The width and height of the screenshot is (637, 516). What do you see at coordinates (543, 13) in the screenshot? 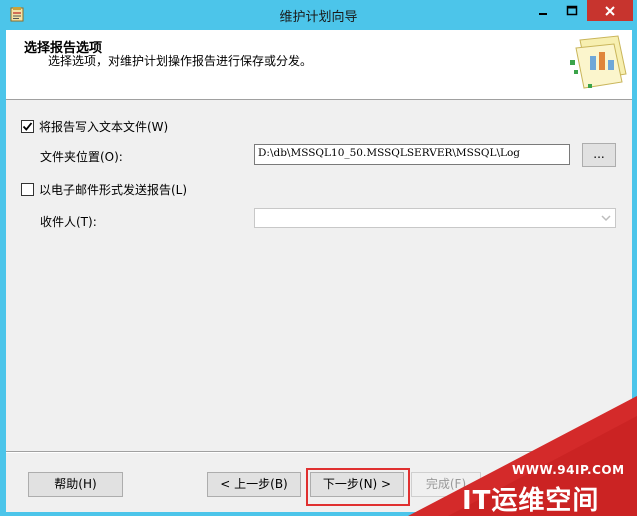
I see `minimize-icon` at bounding box center [543, 13].